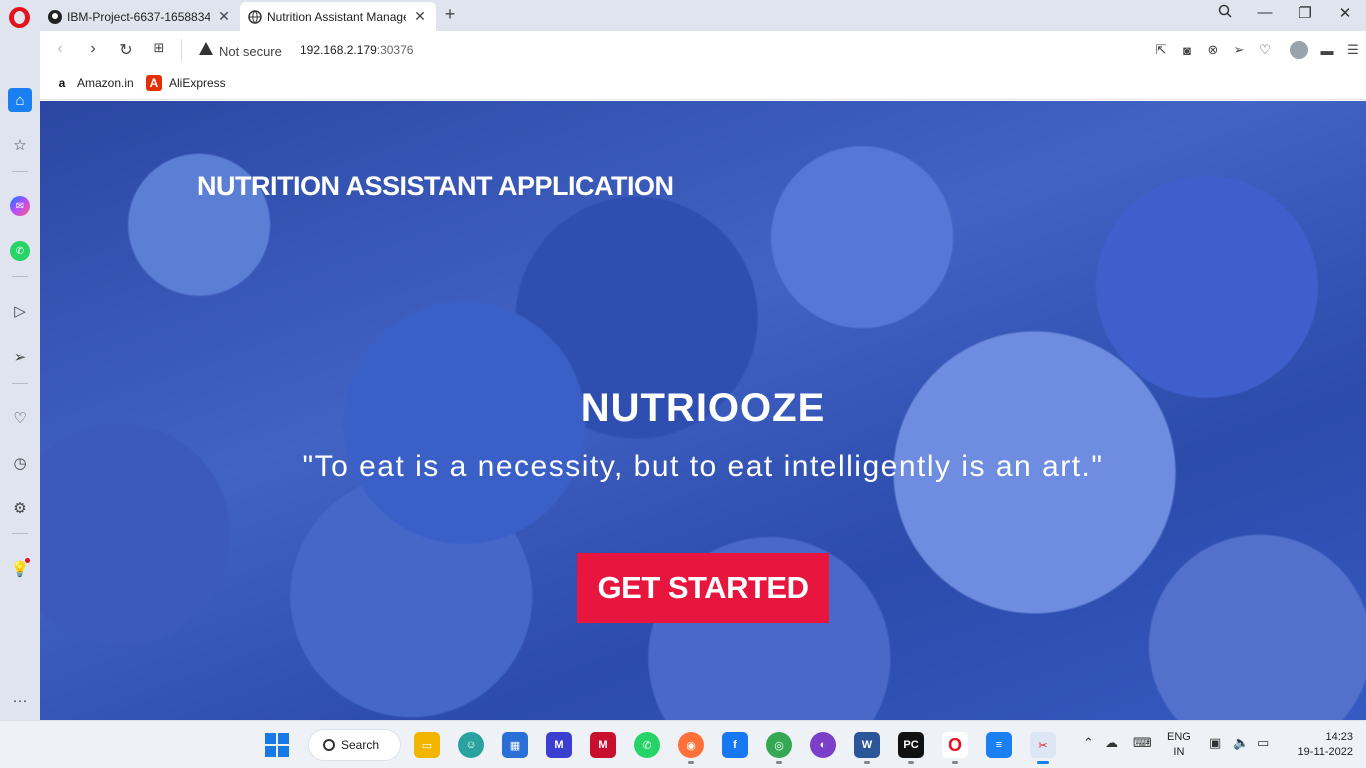 Image resolution: width=1366 pixels, height=768 pixels. Describe the element at coordinates (559, 745) in the screenshot. I see `tool-icon: M` at that location.